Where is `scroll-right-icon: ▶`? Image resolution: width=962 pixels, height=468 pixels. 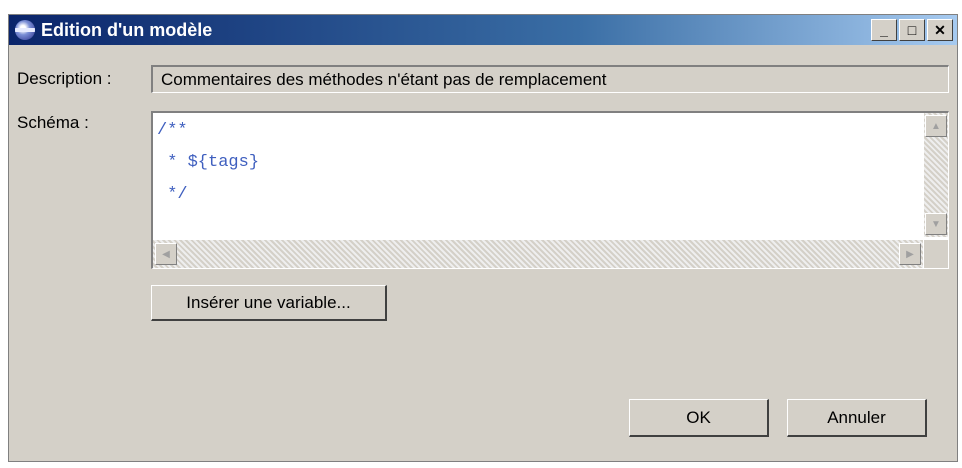 scroll-right-icon: ▶ is located at coordinates (910, 254).